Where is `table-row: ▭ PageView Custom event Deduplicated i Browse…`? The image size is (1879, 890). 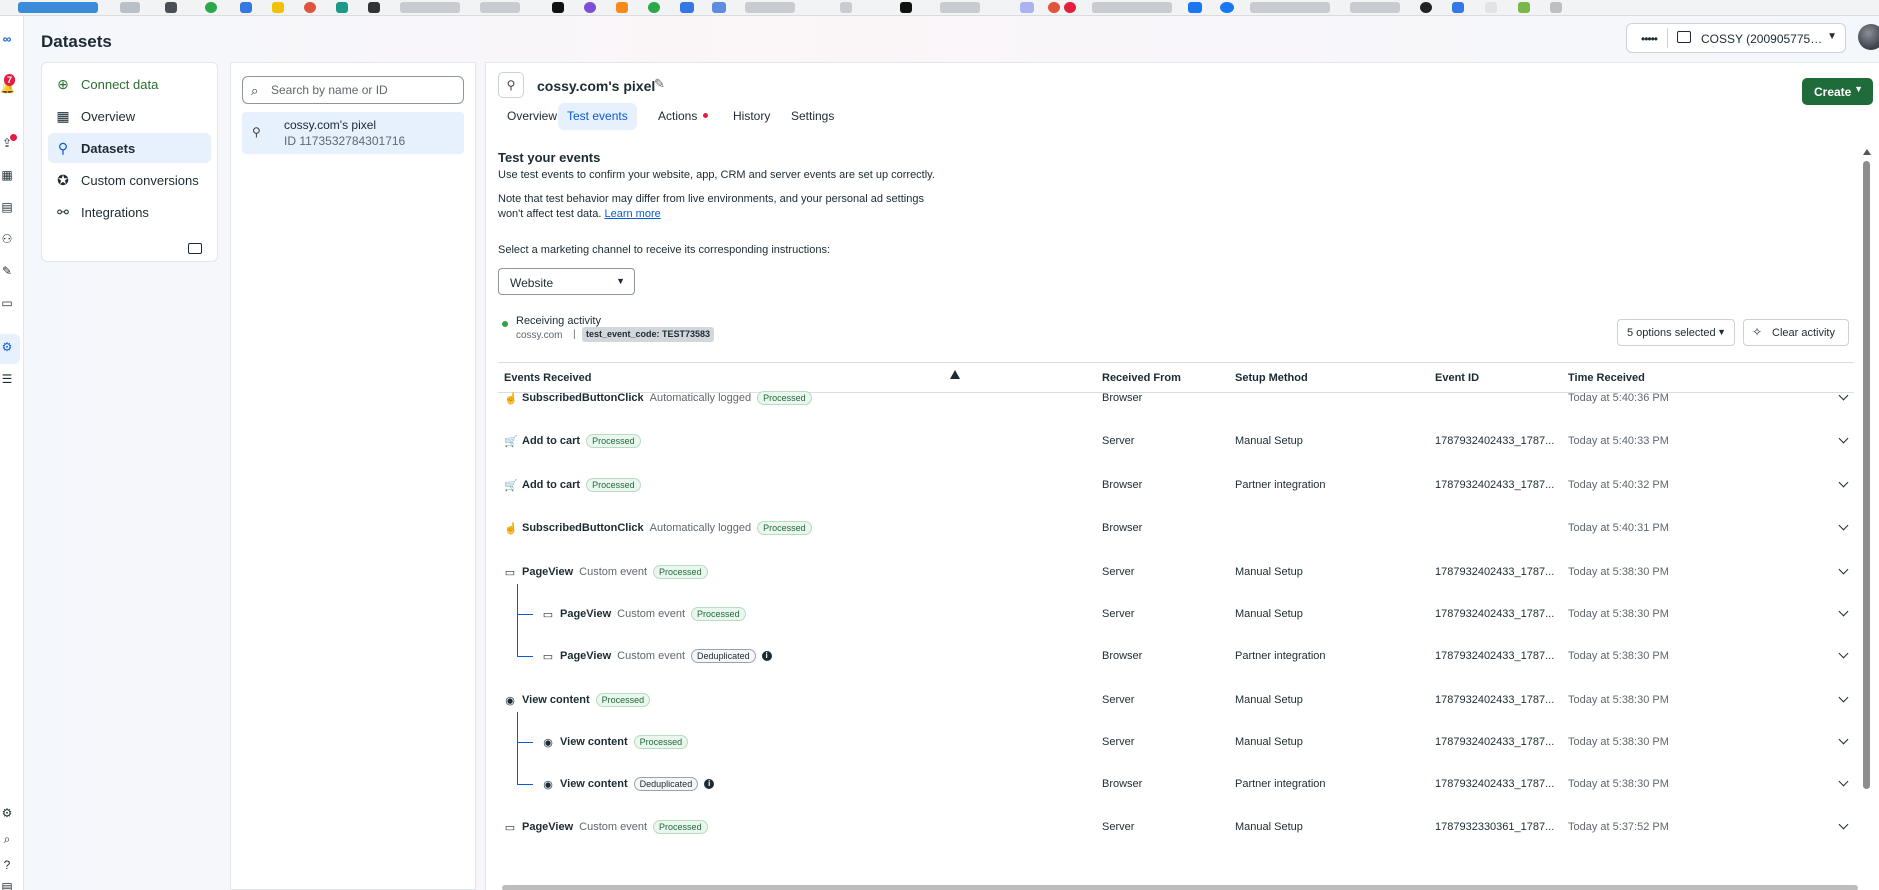
table-row: ▭ PageView Custom event Deduplicated i Browse… is located at coordinates (1176, 656).